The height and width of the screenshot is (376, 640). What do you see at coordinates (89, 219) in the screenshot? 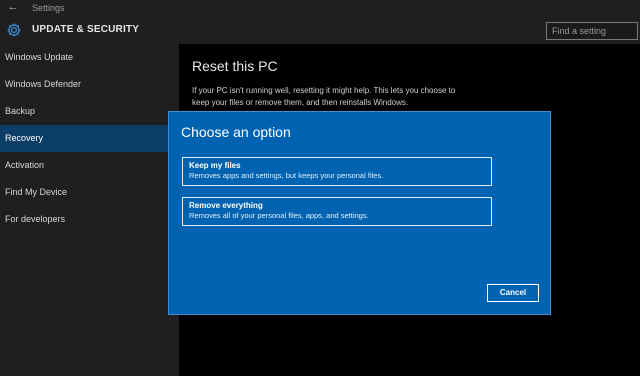
I see `sidebar-item-for-developers: For developers` at bounding box center [89, 219].